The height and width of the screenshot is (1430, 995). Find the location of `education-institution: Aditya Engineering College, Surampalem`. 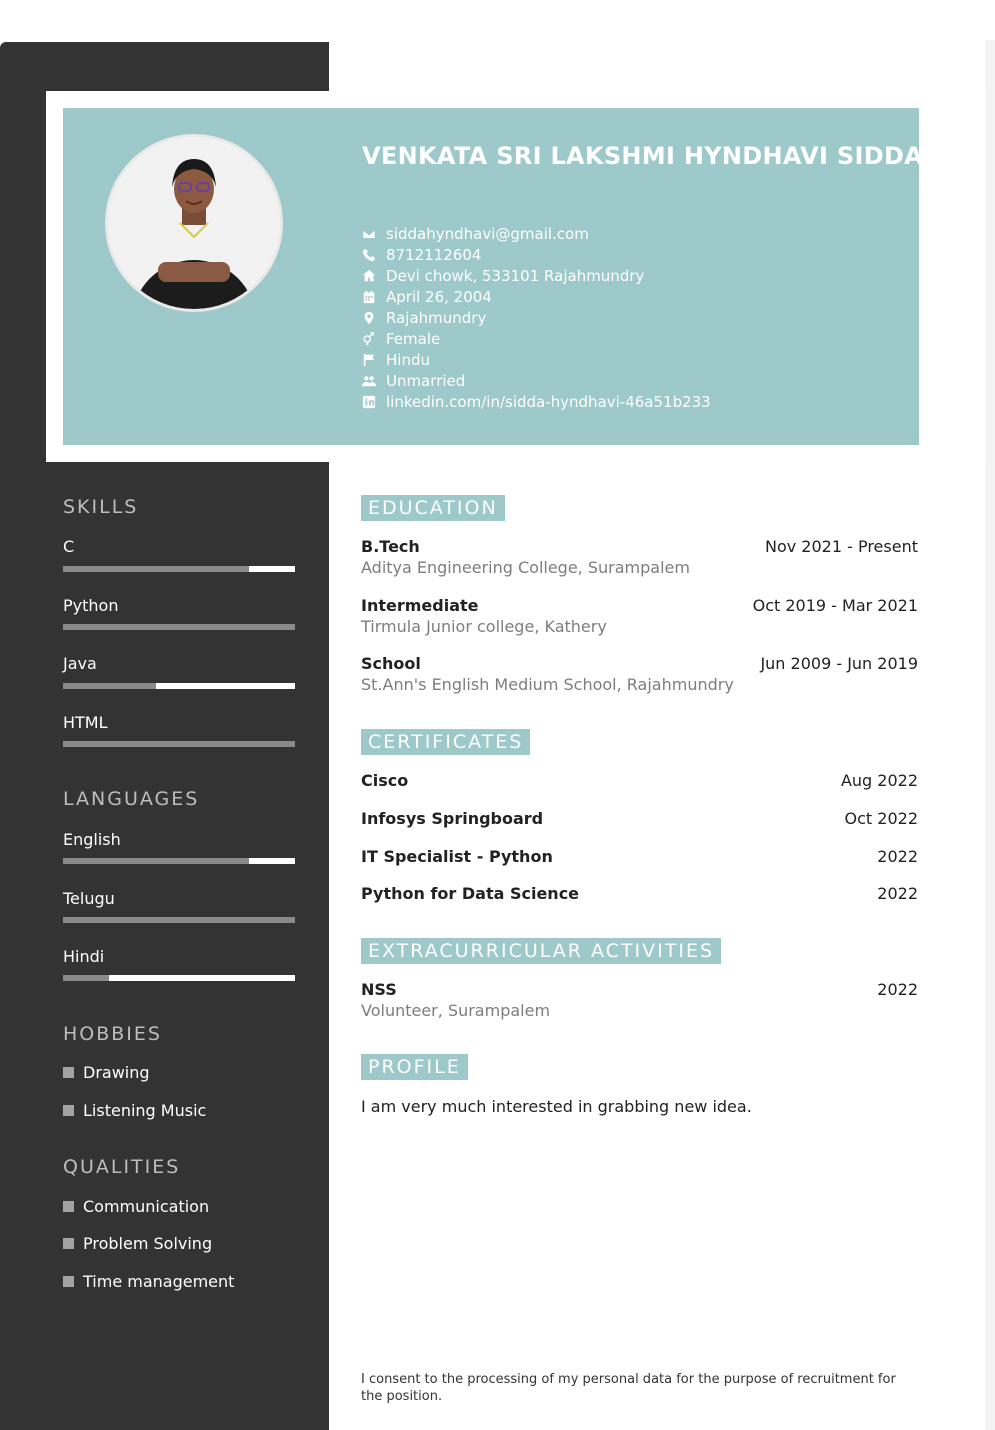

education-institution: Aditya Engineering College, Surampalem is located at coordinates (525, 567).